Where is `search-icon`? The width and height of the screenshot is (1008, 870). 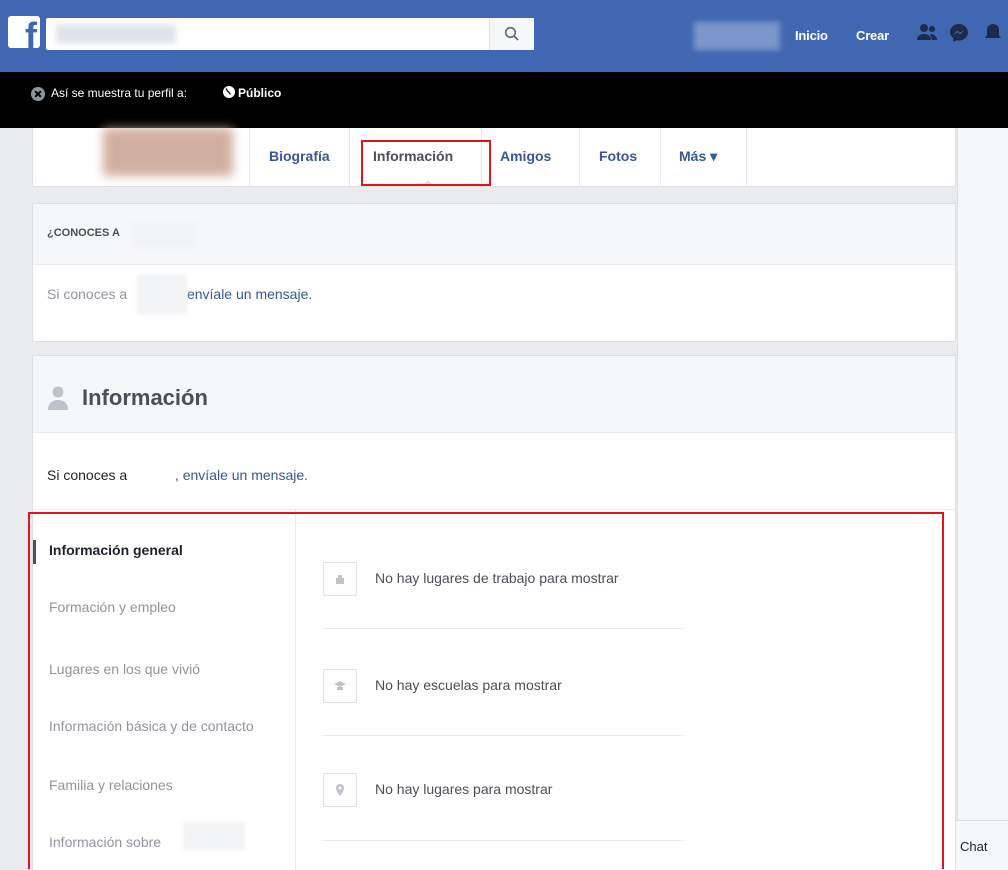 search-icon is located at coordinates (511, 33).